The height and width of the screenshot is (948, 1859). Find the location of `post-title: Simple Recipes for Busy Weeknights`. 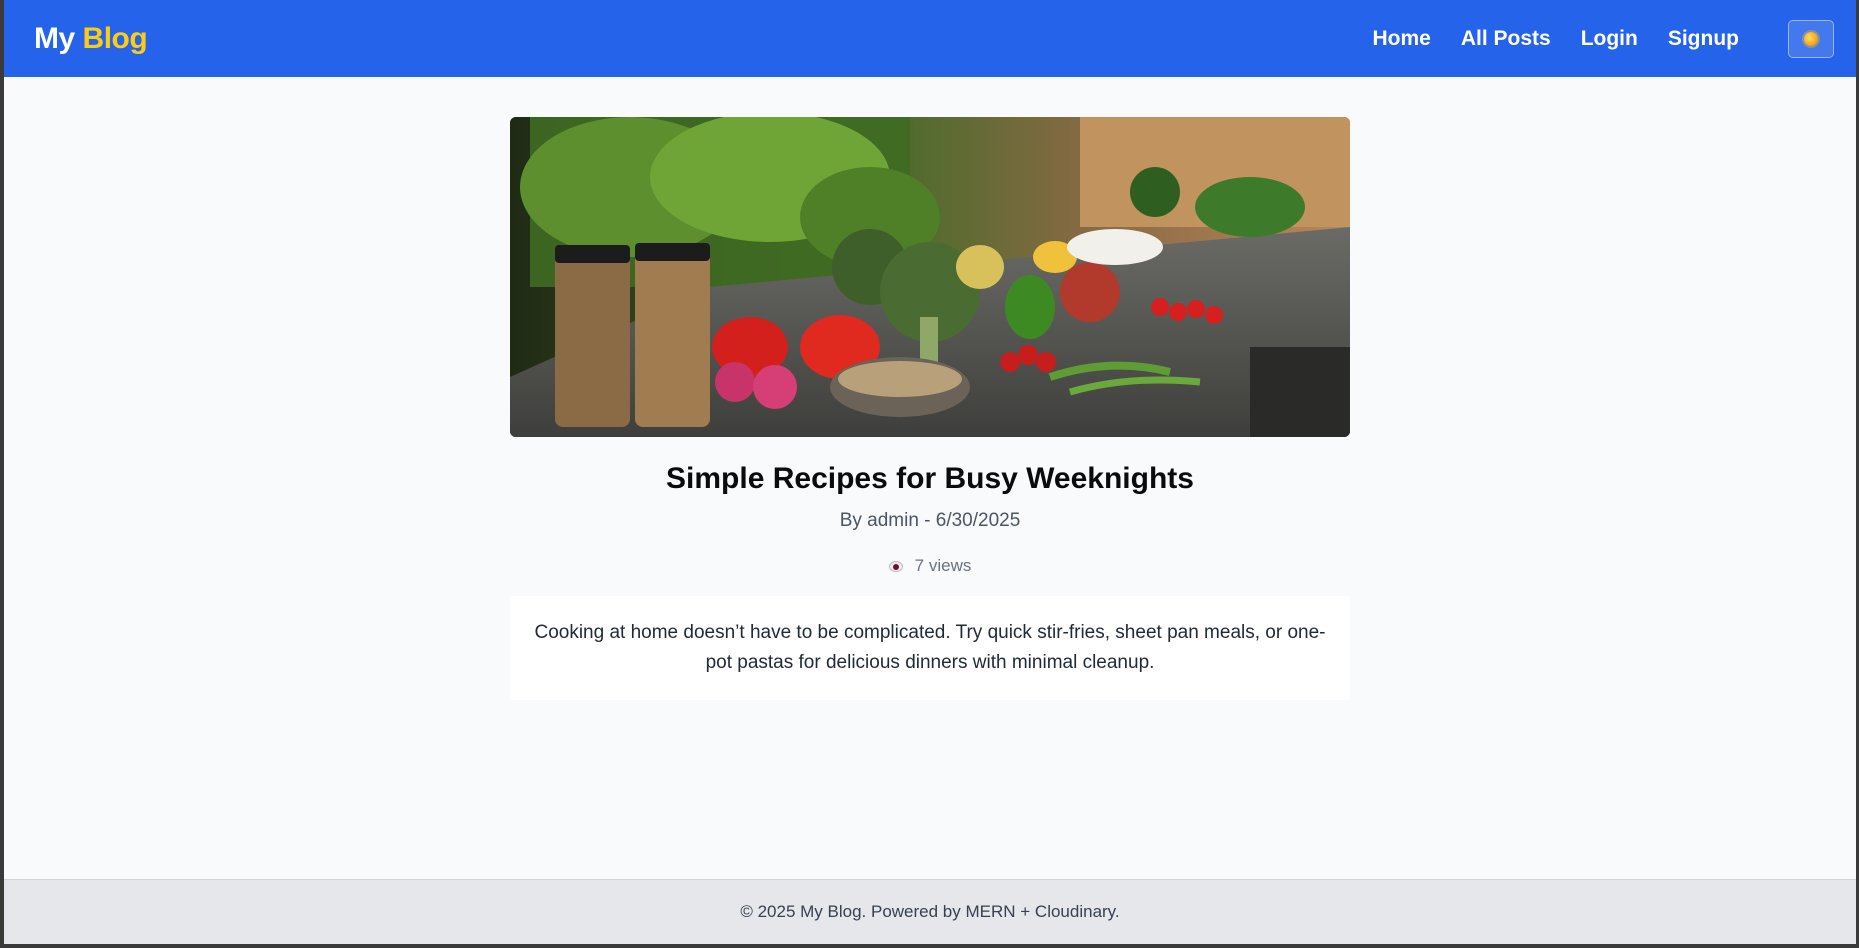

post-title: Simple Recipes for Busy Weeknights is located at coordinates (930, 478).